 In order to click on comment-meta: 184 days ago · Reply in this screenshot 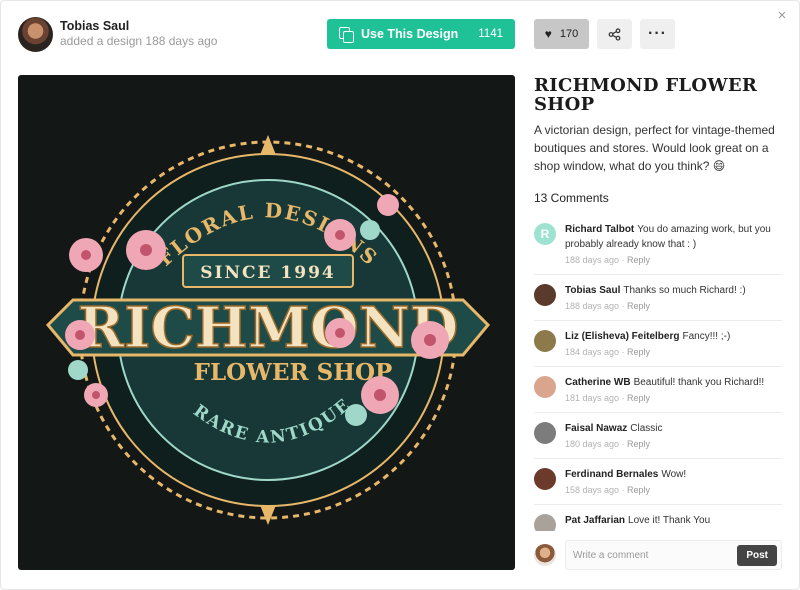, I will do `click(647, 352)`.